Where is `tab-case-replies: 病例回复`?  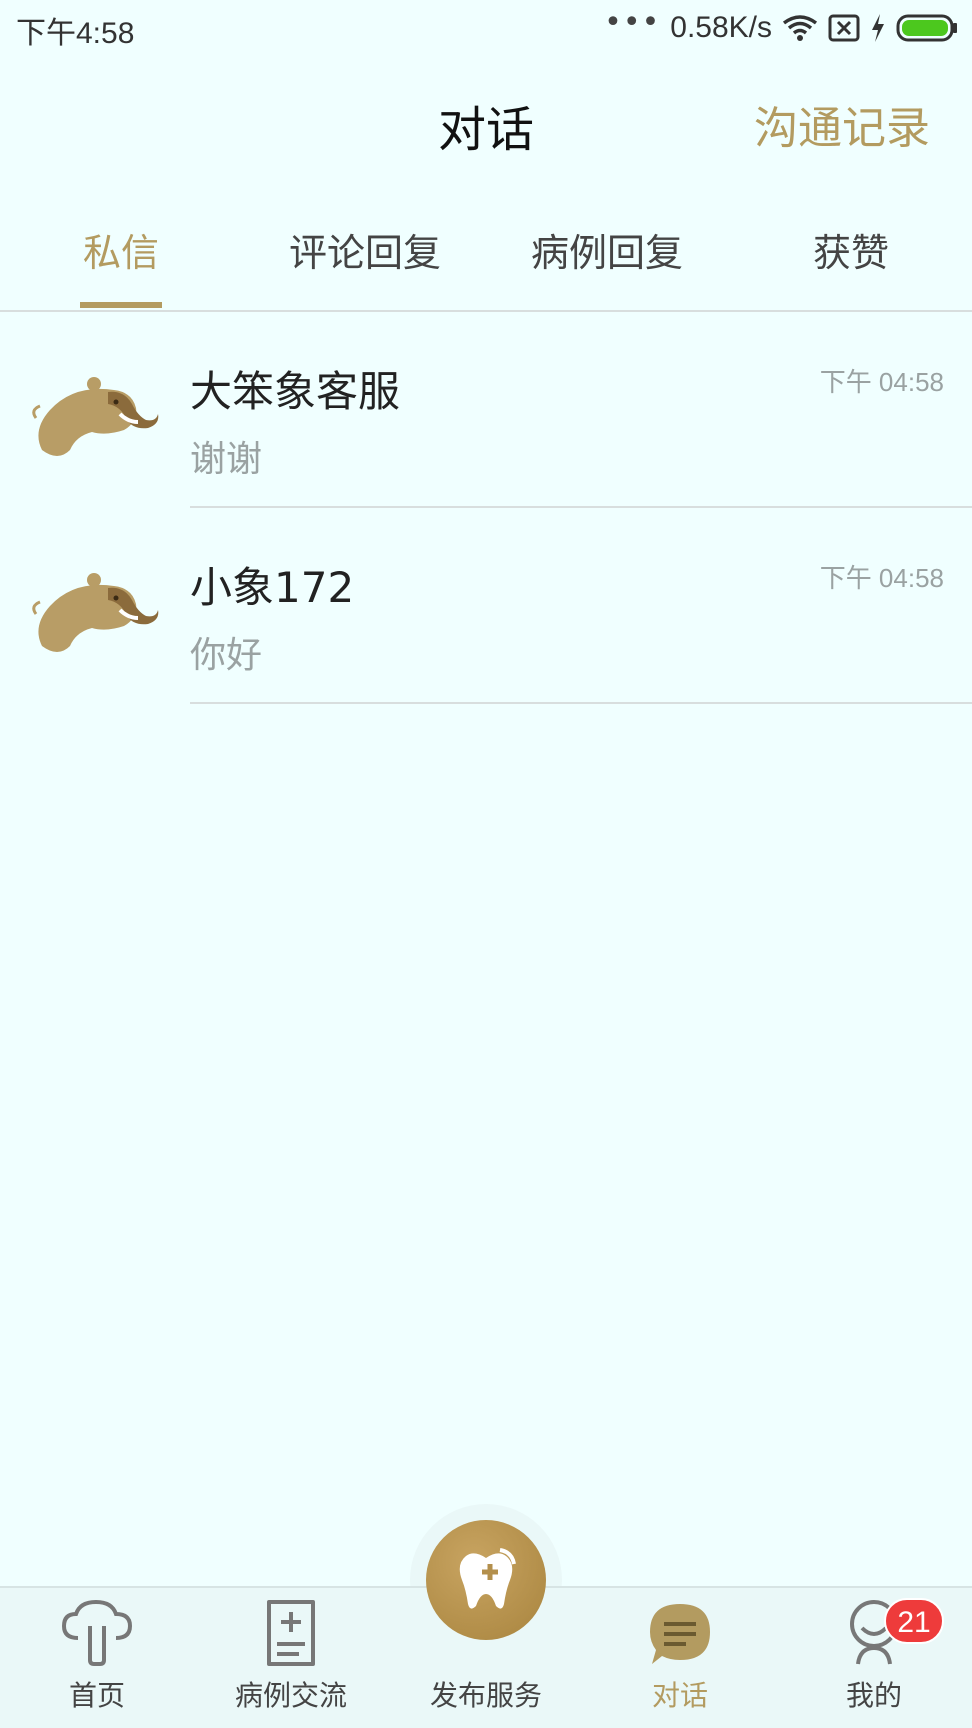
tab-case-replies: 病例回复 is located at coordinates (607, 249).